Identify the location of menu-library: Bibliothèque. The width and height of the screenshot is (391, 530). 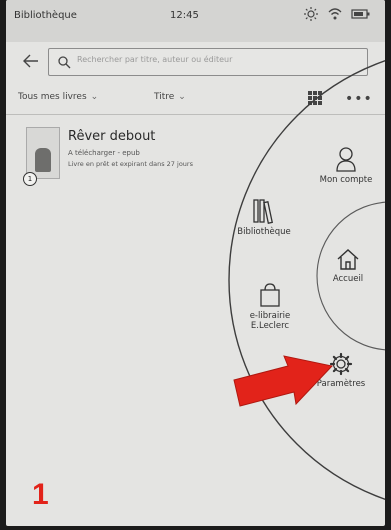
(264, 217).